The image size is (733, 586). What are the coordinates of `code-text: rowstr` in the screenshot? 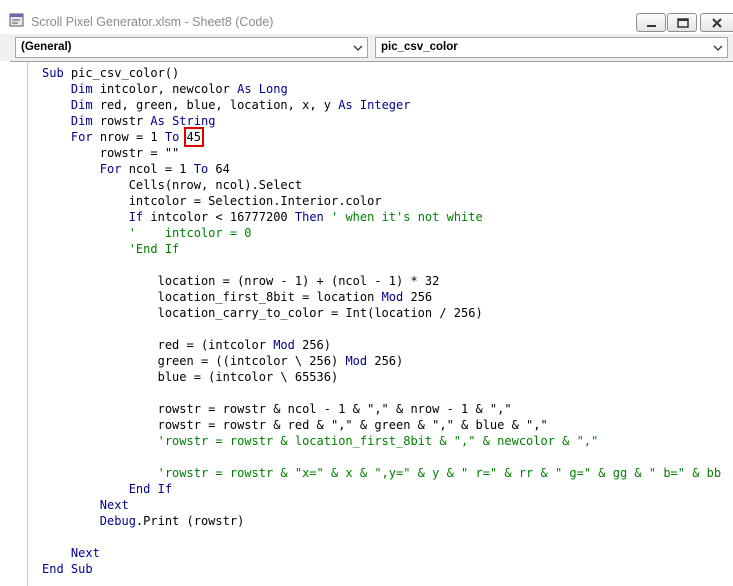 It's located at (121, 121).